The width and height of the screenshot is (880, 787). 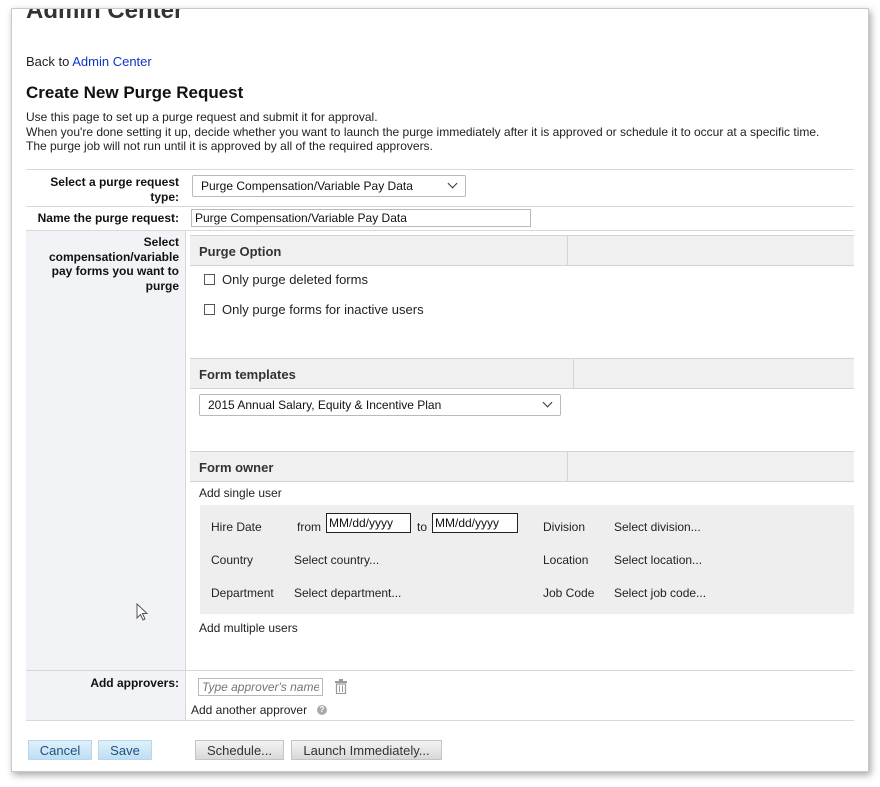 What do you see at coordinates (105, 476) in the screenshot?
I see `left-label-panel` at bounding box center [105, 476].